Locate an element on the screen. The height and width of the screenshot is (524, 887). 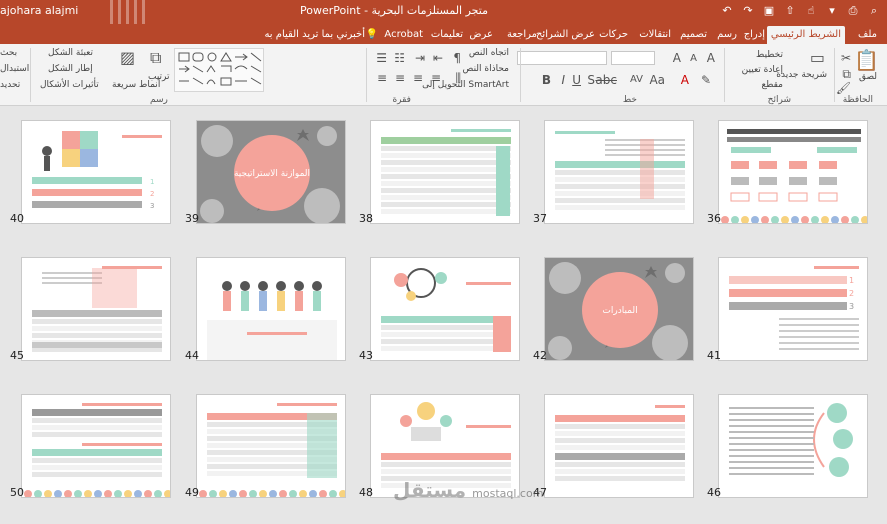
tab-home: الشريط الرئيسي is located at coordinates (805, 35).